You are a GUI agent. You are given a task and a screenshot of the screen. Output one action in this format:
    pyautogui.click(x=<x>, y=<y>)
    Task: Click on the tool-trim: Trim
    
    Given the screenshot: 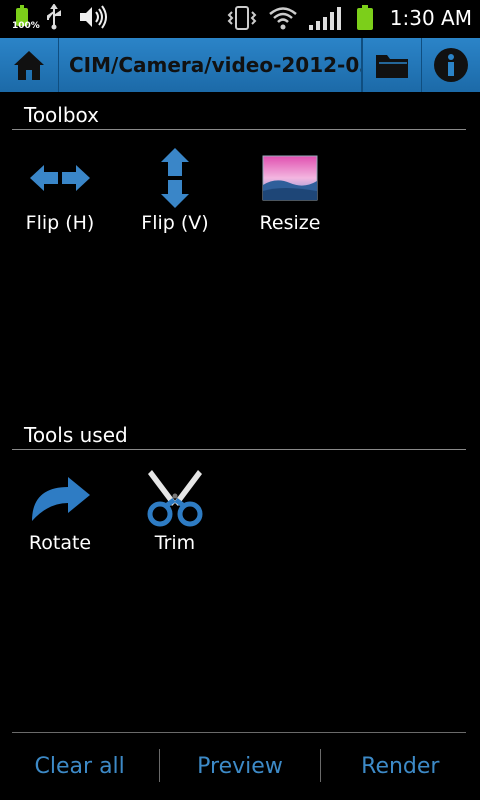 What is the action you would take?
    pyautogui.click(x=175, y=510)
    